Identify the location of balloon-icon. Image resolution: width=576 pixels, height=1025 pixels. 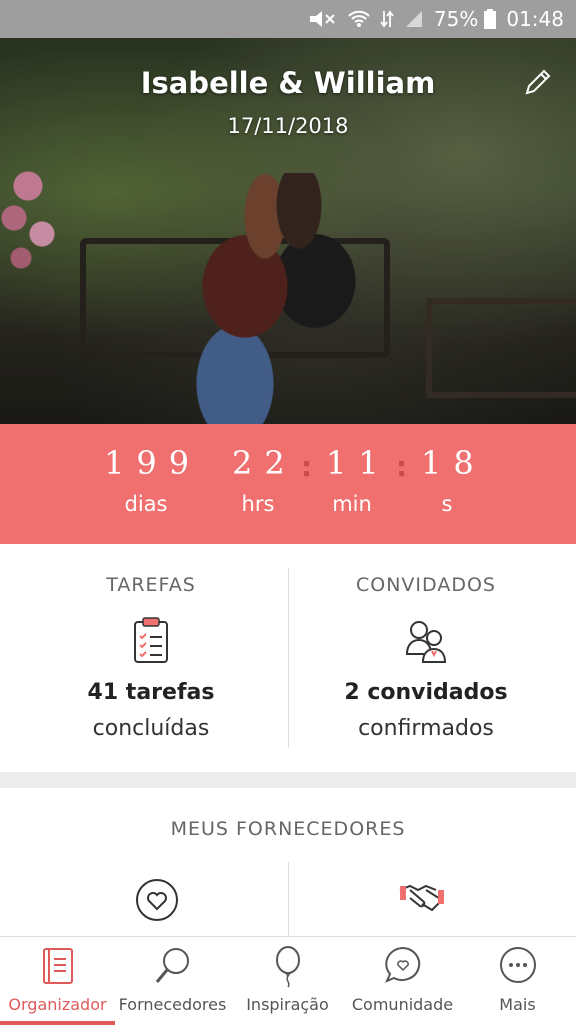
(288, 967).